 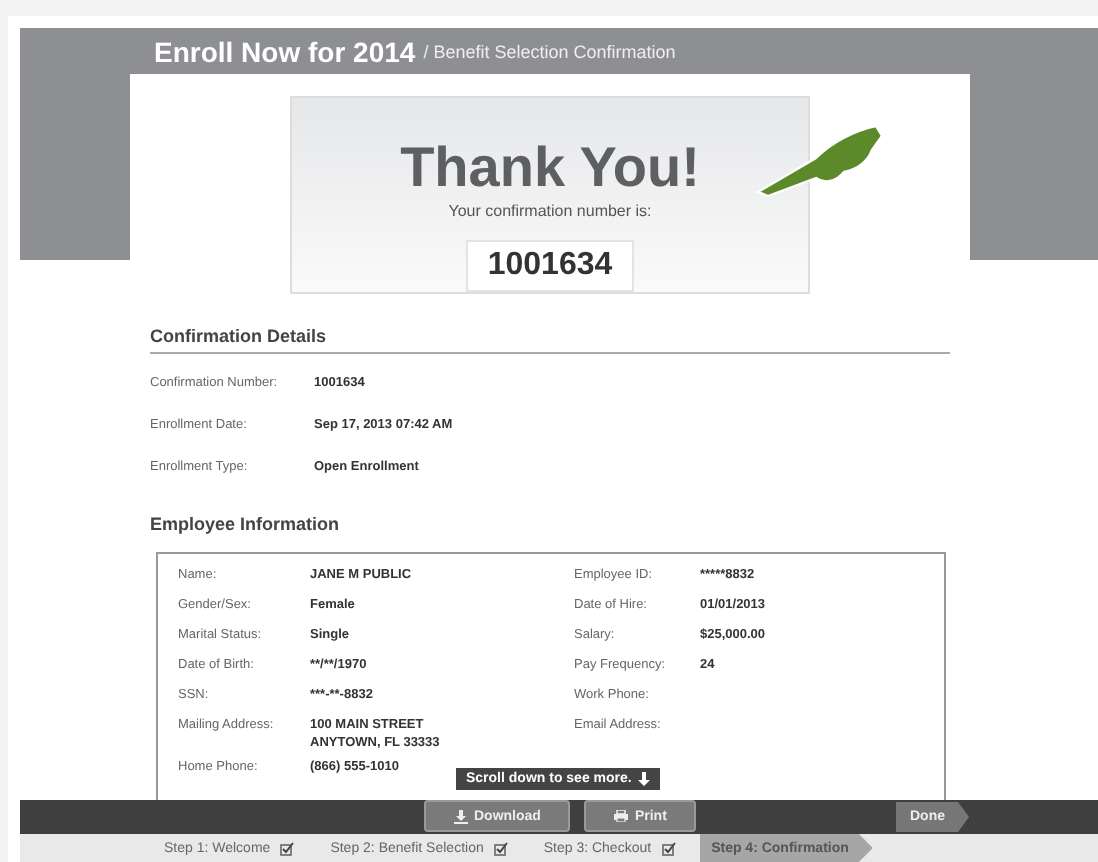 What do you see at coordinates (621, 816) in the screenshot?
I see `printer-icon` at bounding box center [621, 816].